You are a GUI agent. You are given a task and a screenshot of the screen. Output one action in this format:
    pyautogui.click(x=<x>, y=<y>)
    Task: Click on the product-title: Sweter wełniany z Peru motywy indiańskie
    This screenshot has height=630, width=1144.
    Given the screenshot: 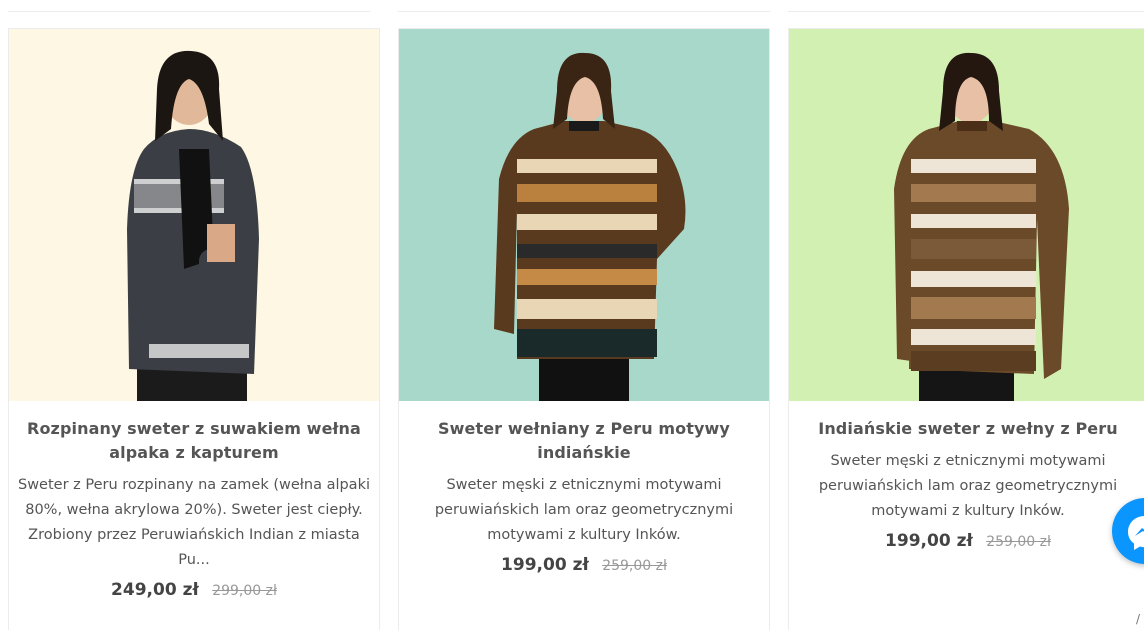 What is the action you would take?
    pyautogui.click(x=584, y=441)
    